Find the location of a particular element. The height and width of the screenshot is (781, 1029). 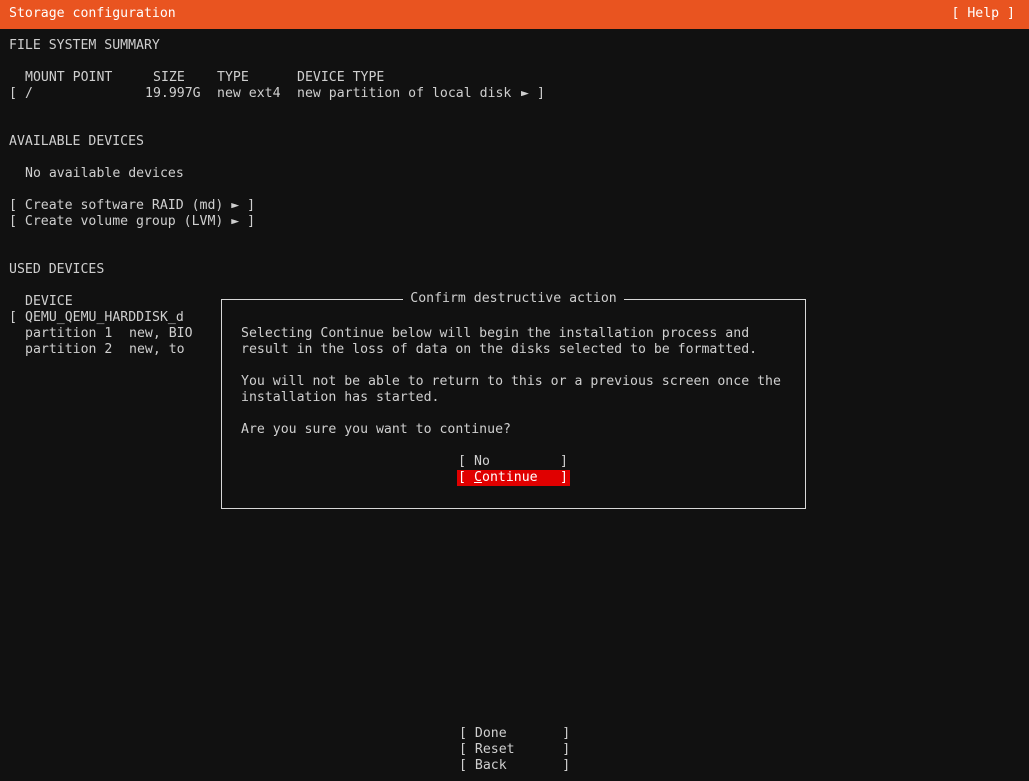

partition-label: partition 2 is located at coordinates (69, 349).